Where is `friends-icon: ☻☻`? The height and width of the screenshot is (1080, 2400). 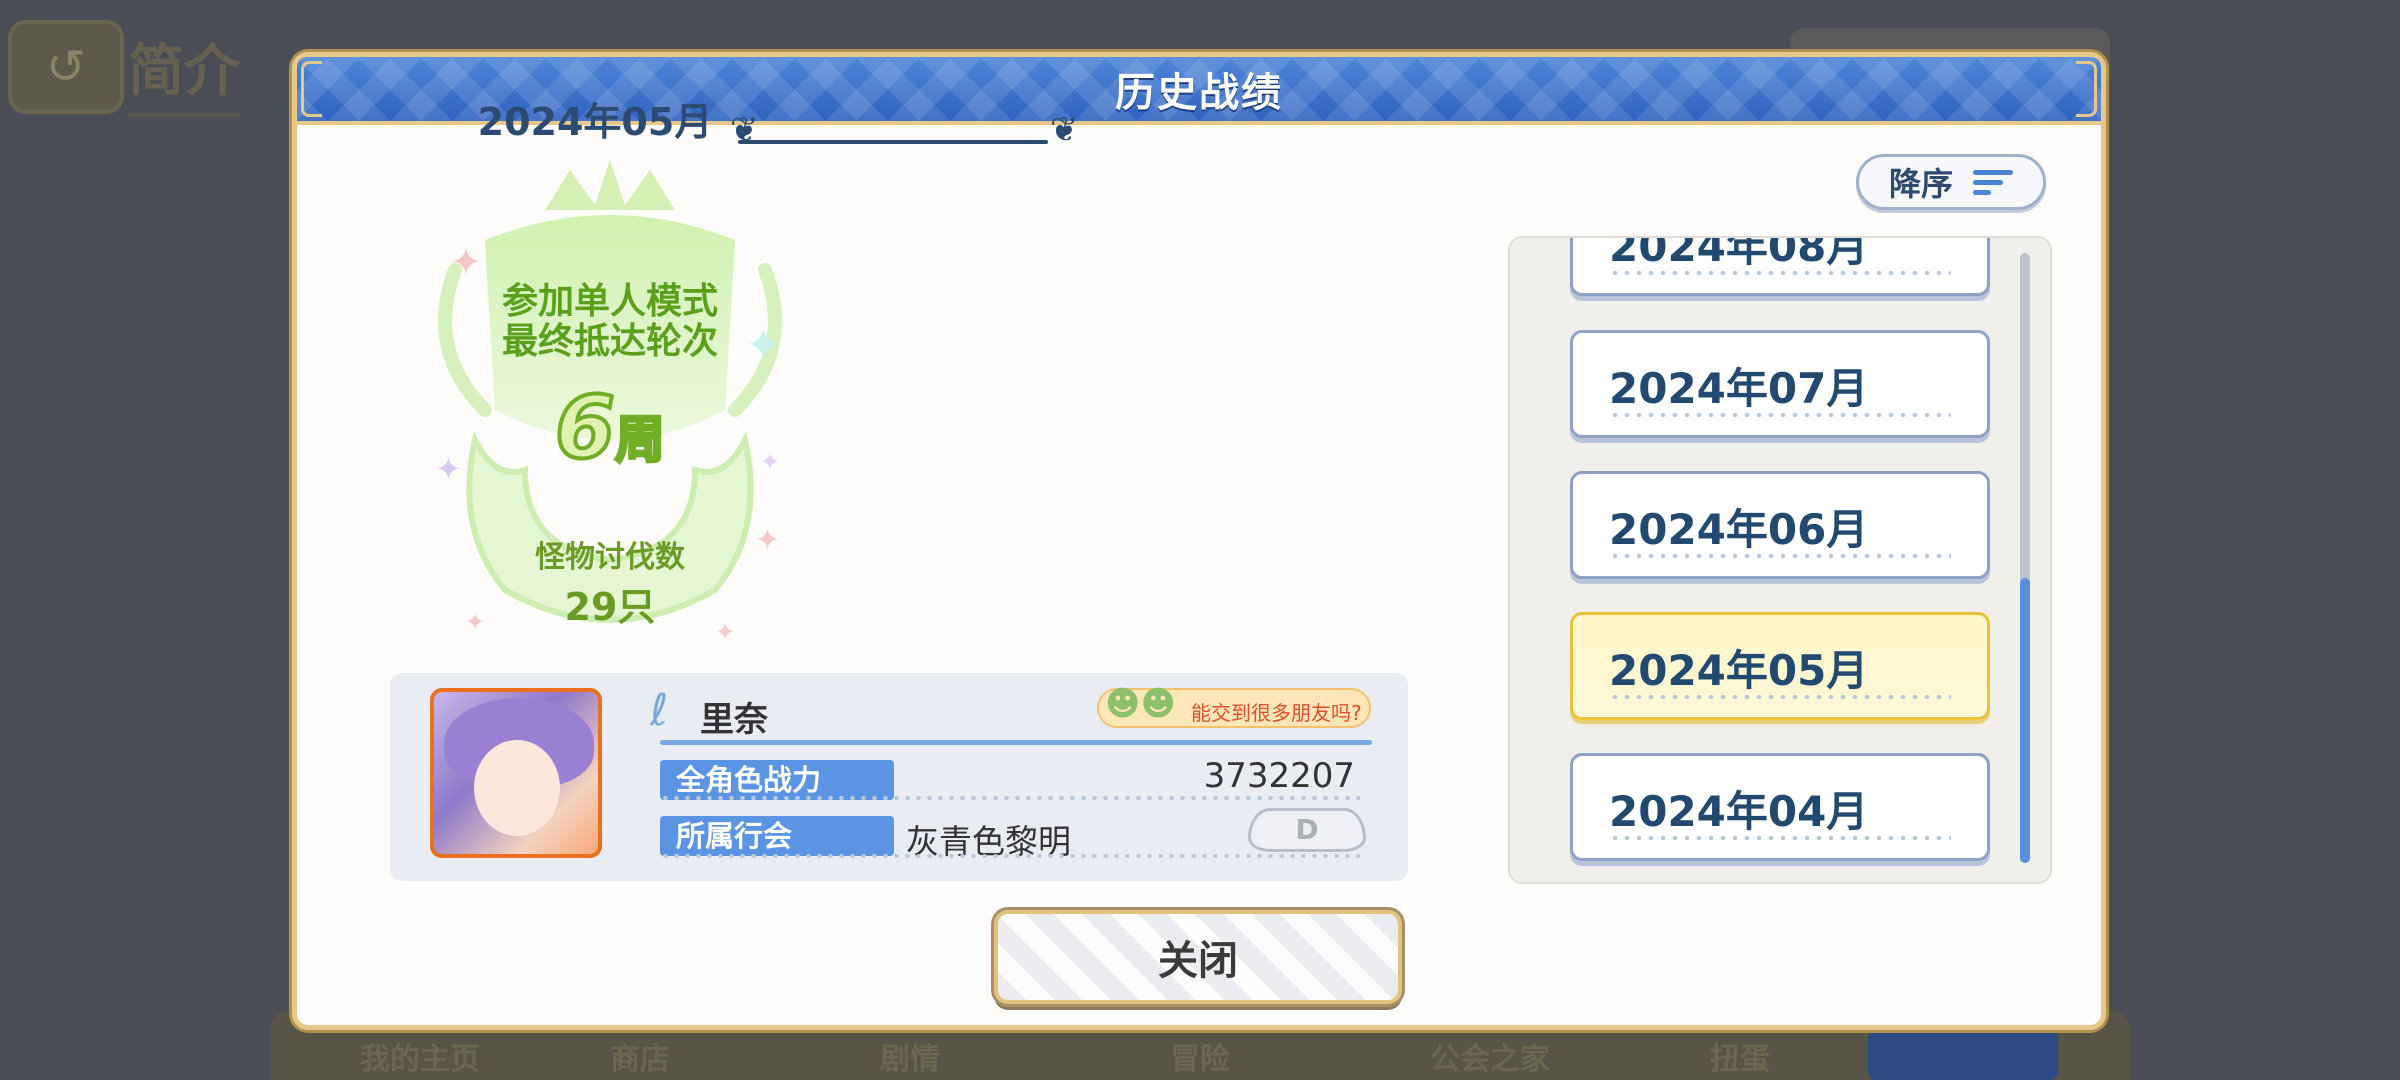
friends-icon: ☻☻ is located at coordinates (1140, 704).